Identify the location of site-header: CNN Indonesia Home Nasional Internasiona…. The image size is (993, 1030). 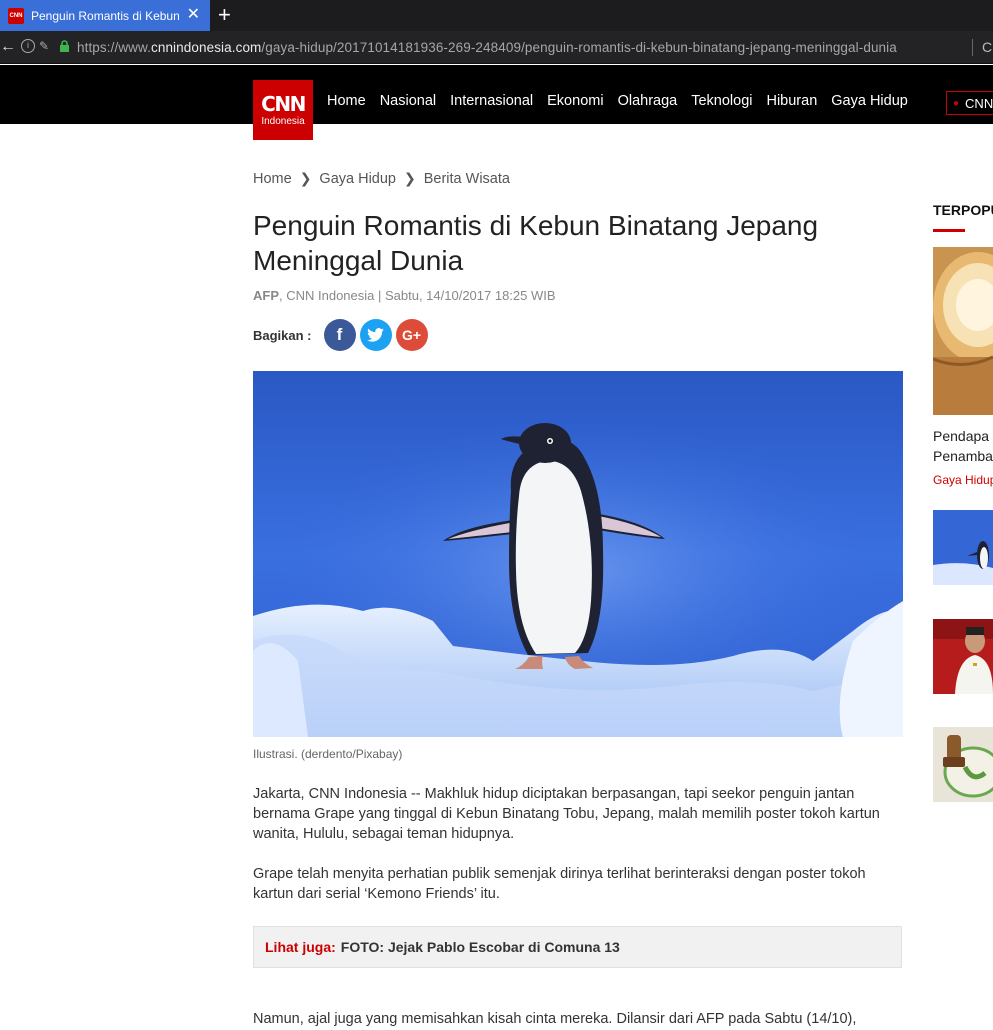
(496, 102).